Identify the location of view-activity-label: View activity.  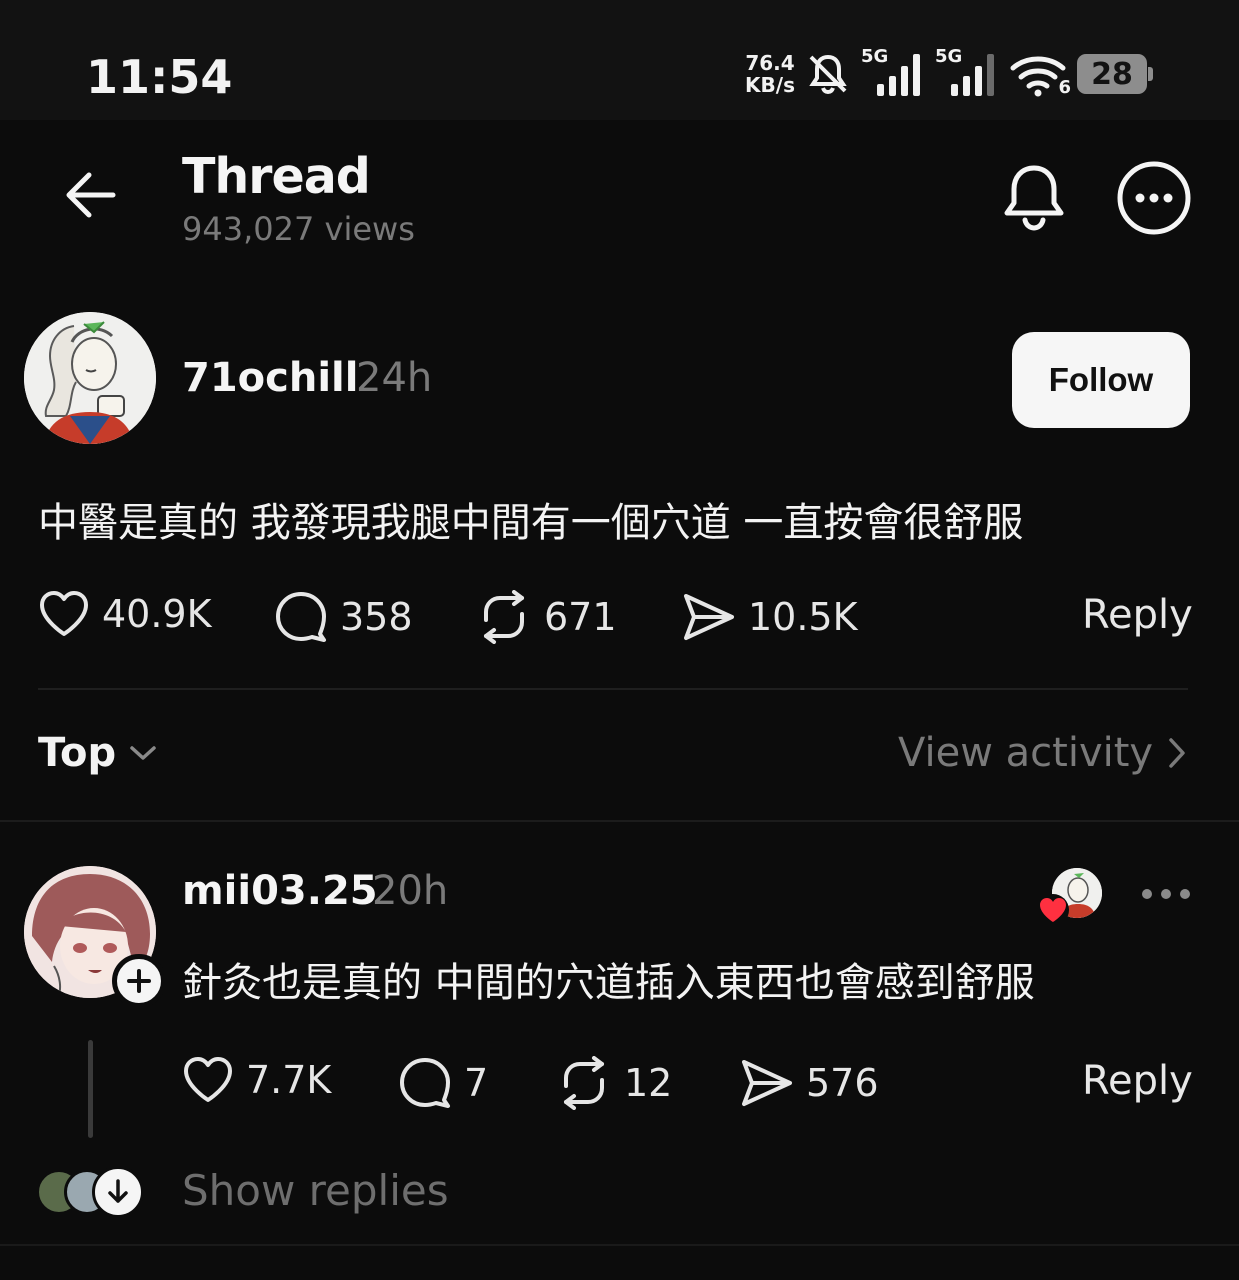
(1026, 753).